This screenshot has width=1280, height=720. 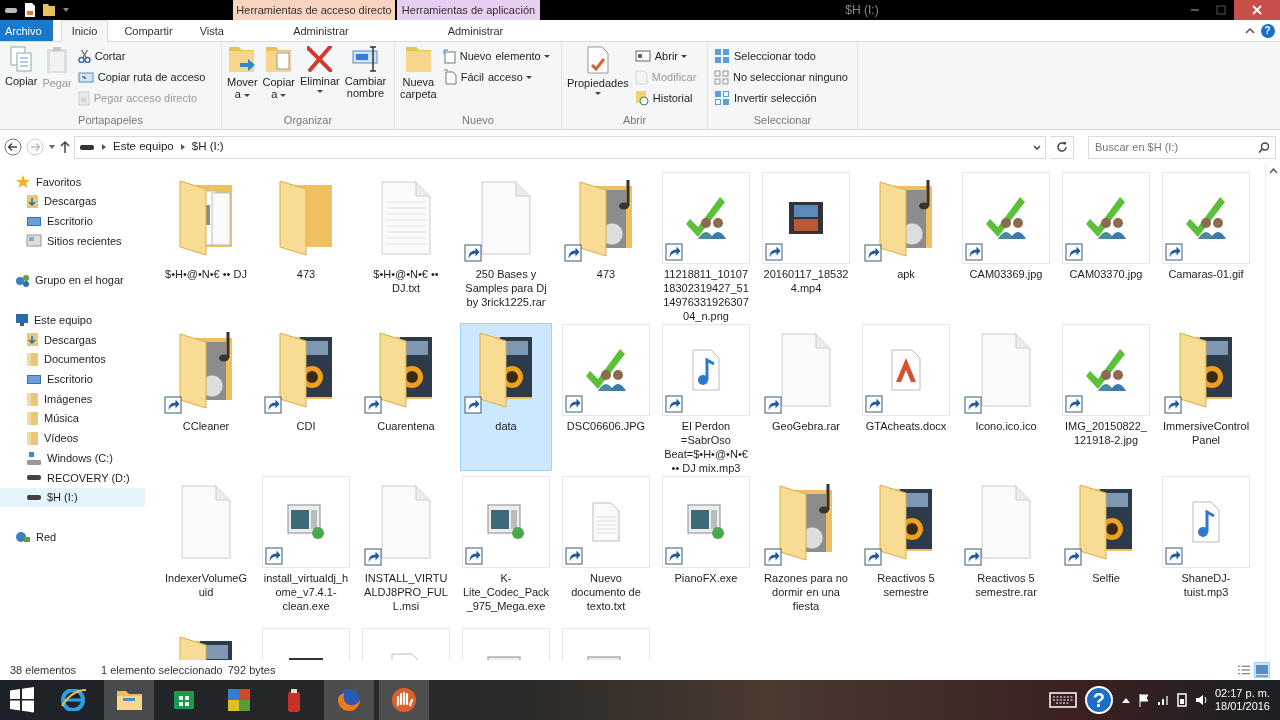 I want to click on ribbon-button: Eliminar, so click(x=319, y=78).